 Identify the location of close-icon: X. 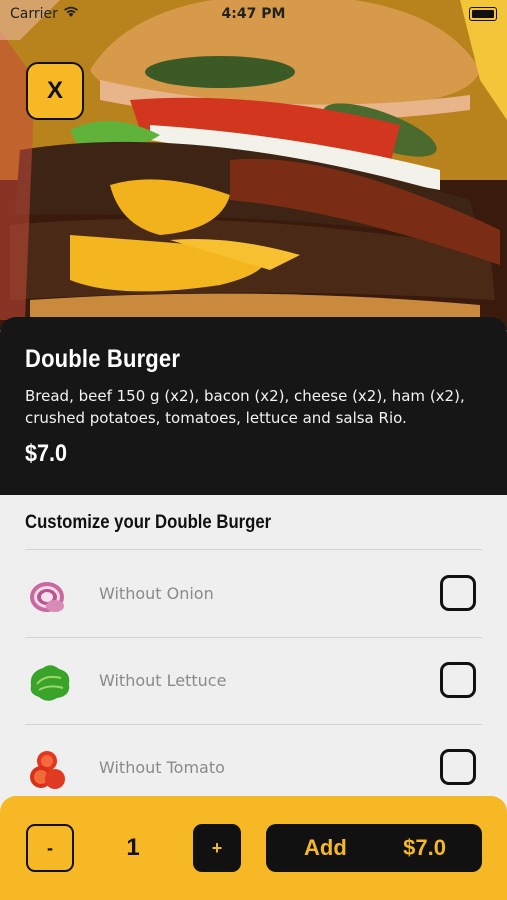
(54, 90).